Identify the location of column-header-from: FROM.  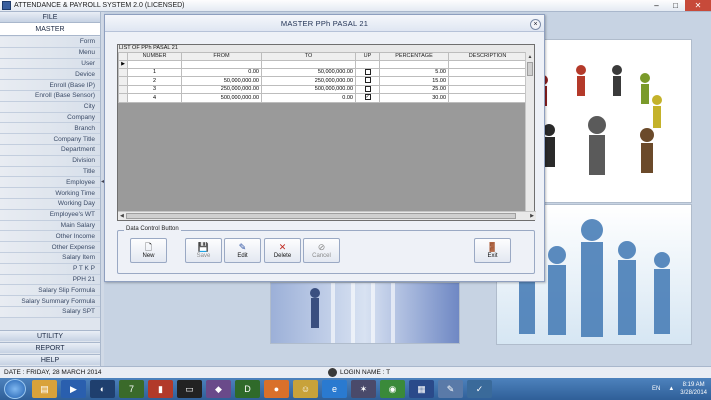
(221, 56).